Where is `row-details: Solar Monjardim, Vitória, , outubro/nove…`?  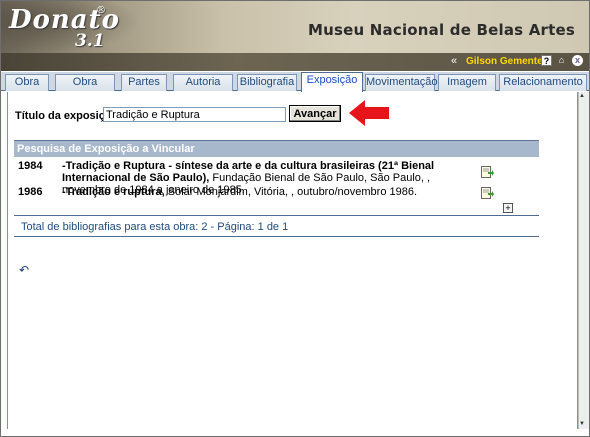
row-details: Solar Monjardim, Vitória, , outubro/nove… is located at coordinates (291, 192).